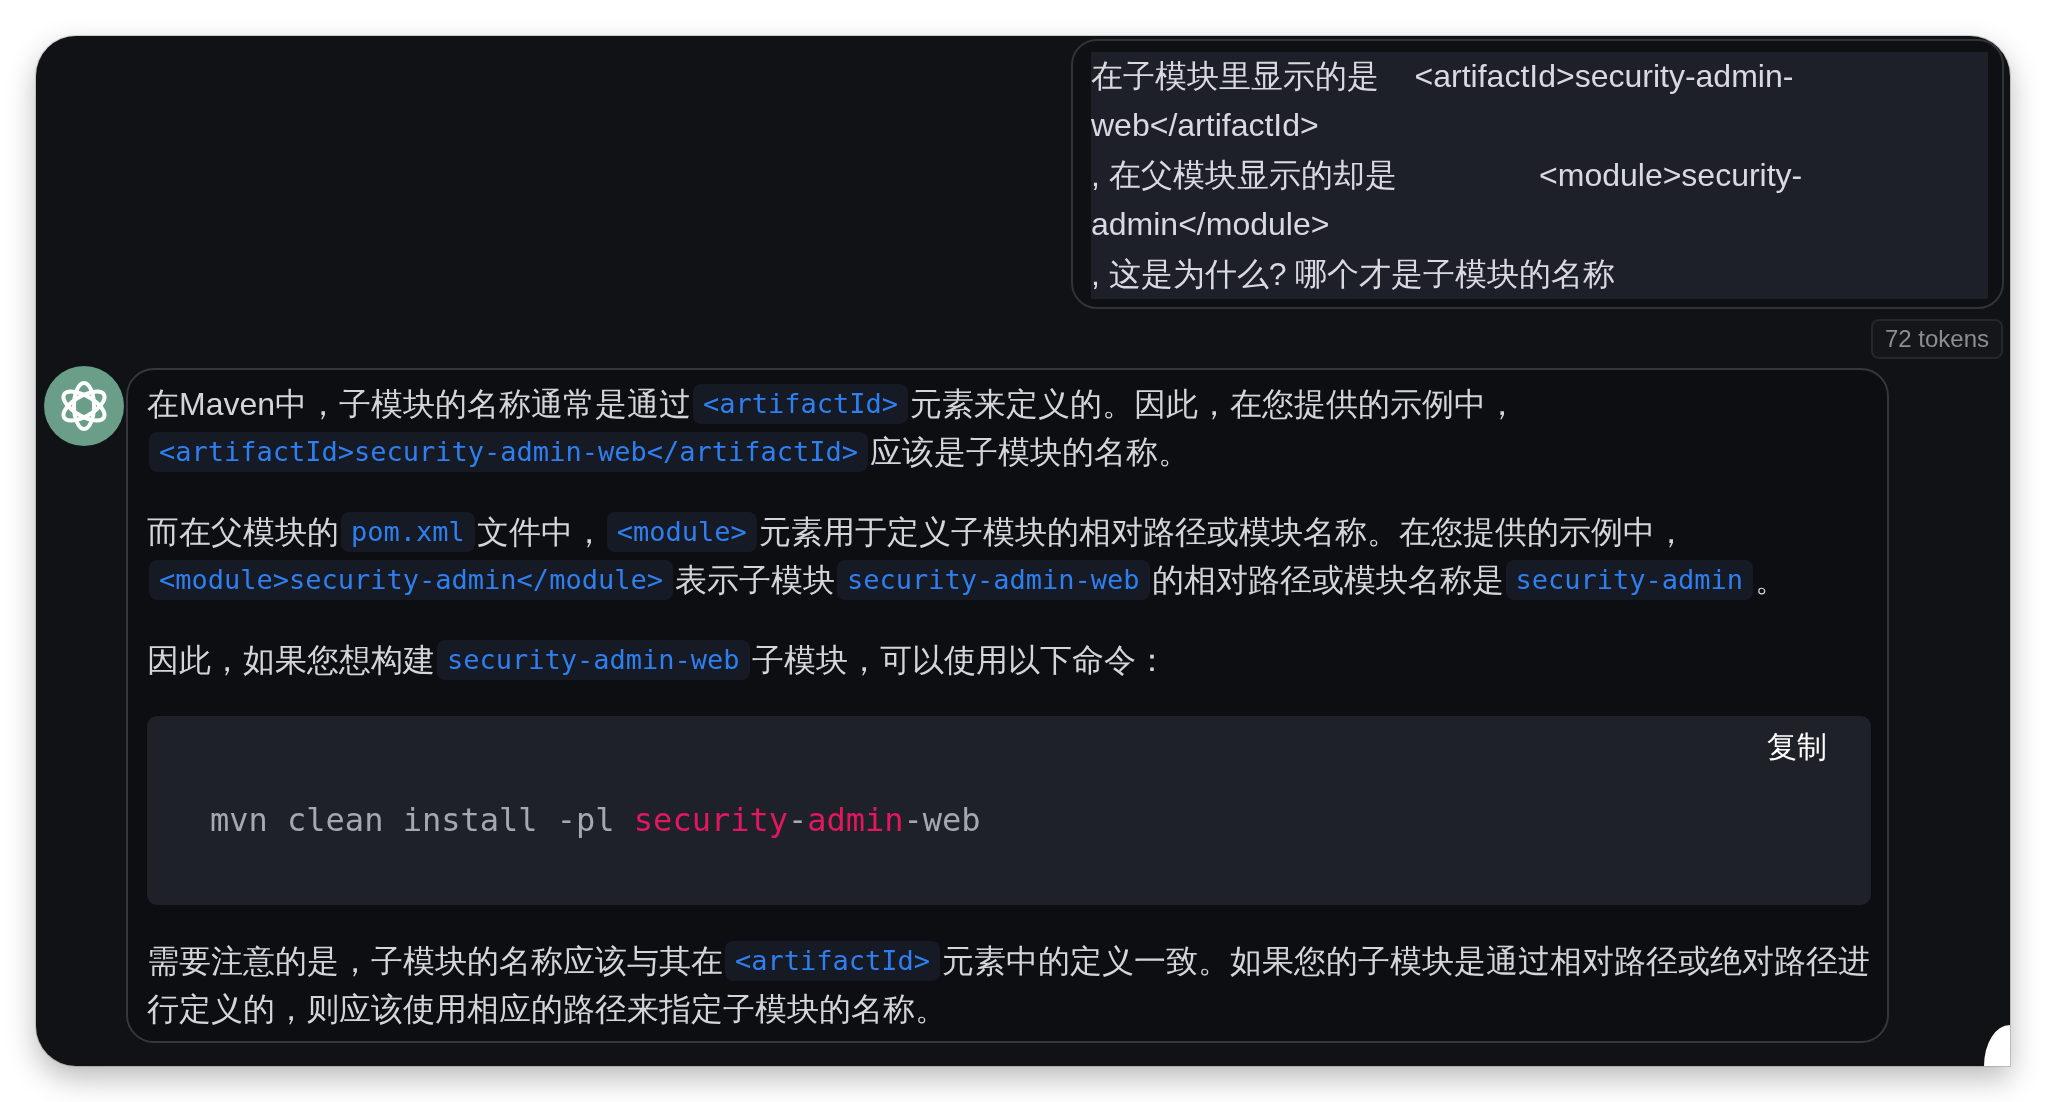 The width and height of the screenshot is (2046, 1102). Describe the element at coordinates (1214, 405) in the screenshot. I see `message-text: 元素来定义的。因此，在您提供的示例中，` at that location.